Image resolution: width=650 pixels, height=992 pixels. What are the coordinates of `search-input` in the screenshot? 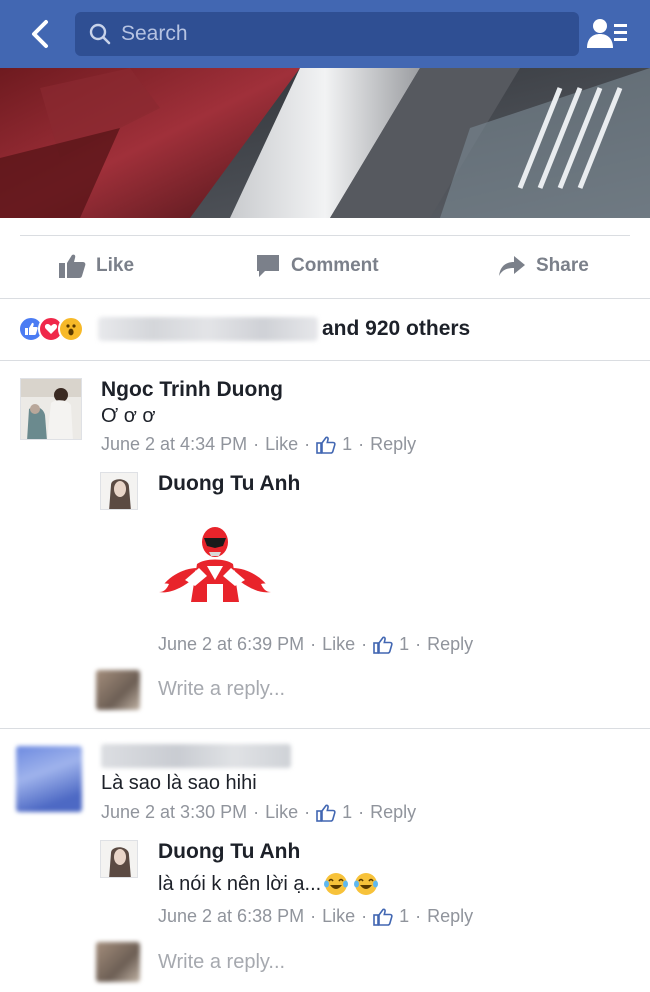 It's located at (341, 34).